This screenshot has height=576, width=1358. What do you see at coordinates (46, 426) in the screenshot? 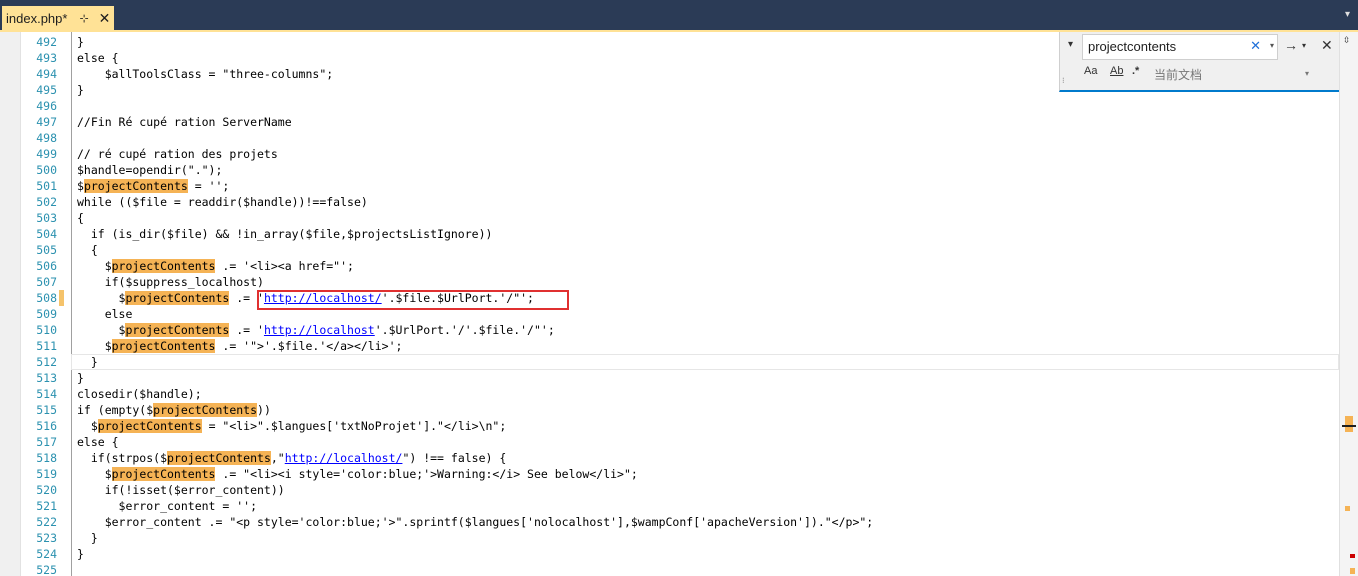
I see `line-number: 516` at bounding box center [46, 426].